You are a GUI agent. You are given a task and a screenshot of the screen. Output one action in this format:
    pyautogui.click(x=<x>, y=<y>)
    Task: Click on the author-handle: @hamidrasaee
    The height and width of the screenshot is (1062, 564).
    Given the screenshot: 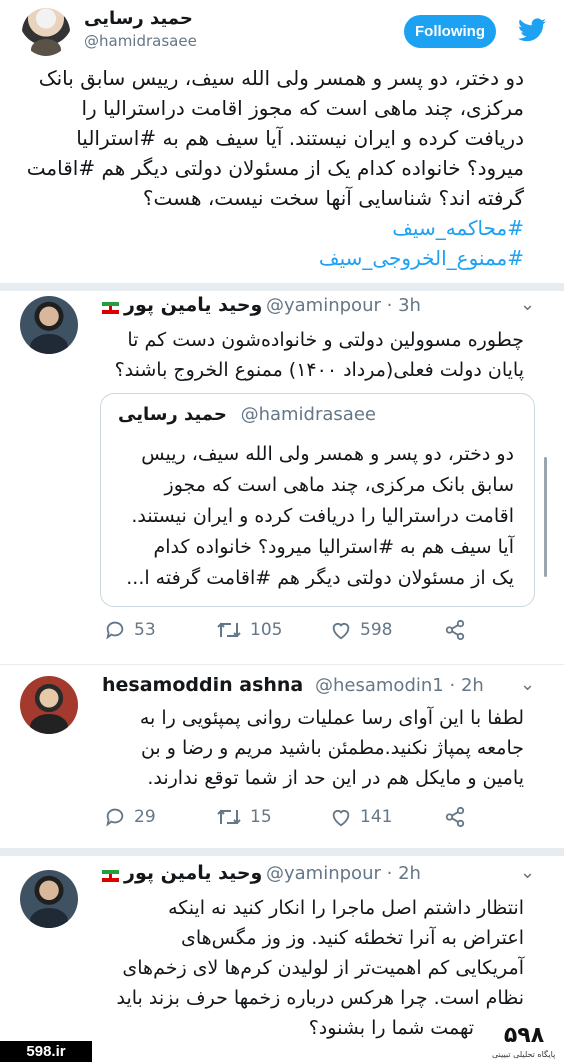 What is the action you would take?
    pyautogui.click(x=140, y=41)
    